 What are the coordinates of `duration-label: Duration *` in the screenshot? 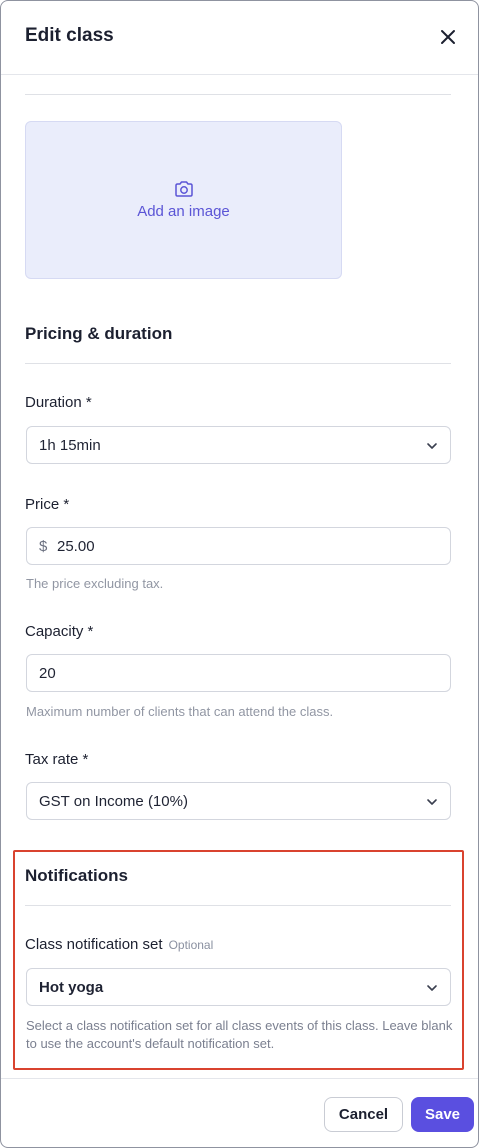 It's located at (58, 402).